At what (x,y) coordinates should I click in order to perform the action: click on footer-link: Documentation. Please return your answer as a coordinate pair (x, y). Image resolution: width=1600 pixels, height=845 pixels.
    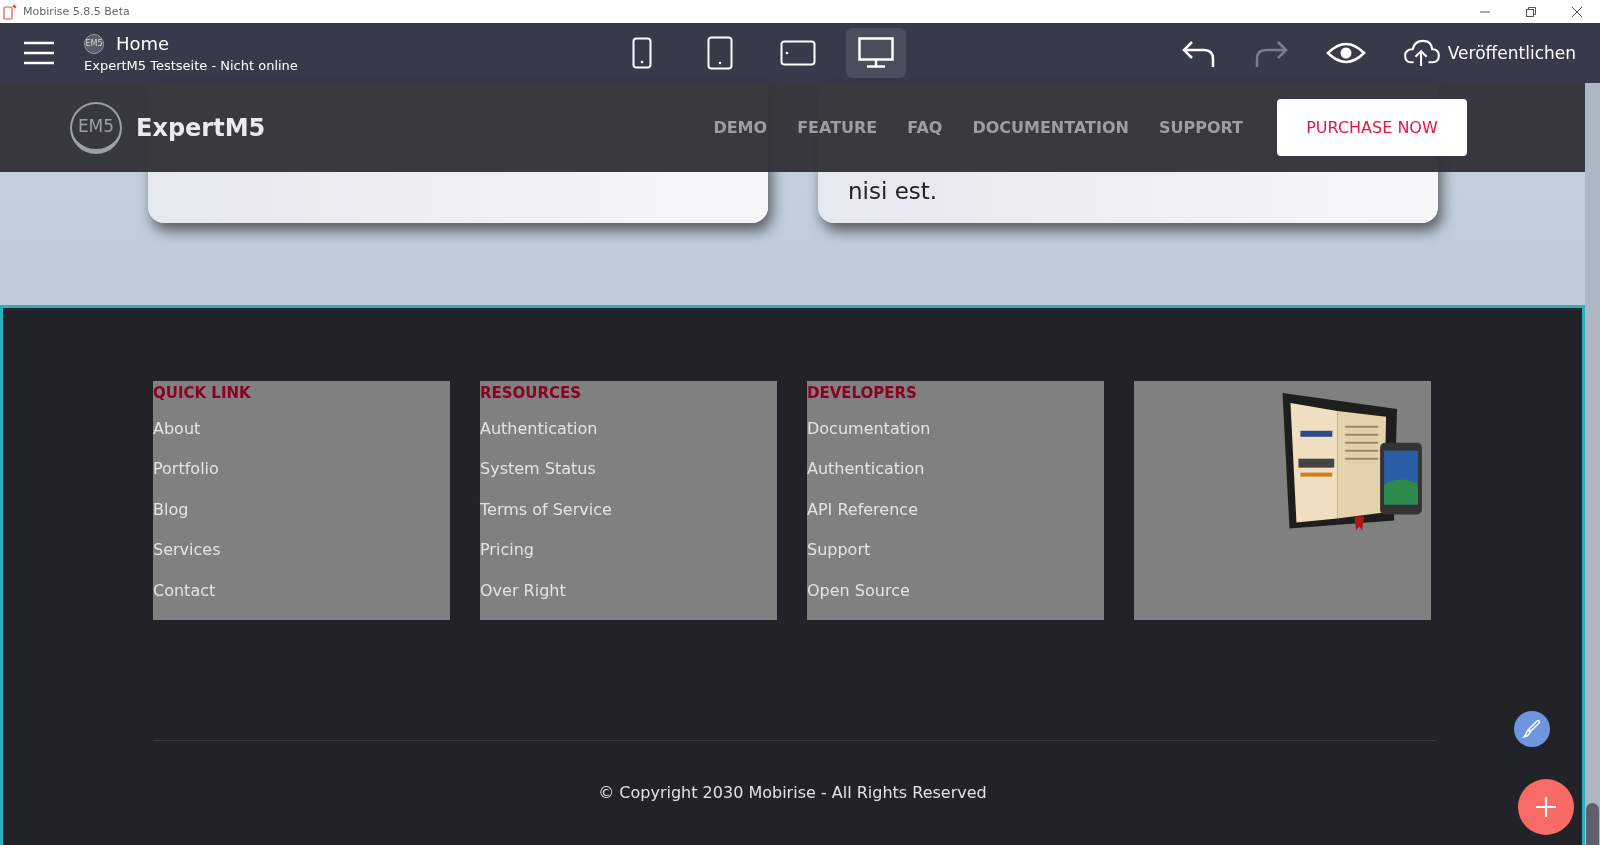
    Looking at the image, I should click on (955, 438).